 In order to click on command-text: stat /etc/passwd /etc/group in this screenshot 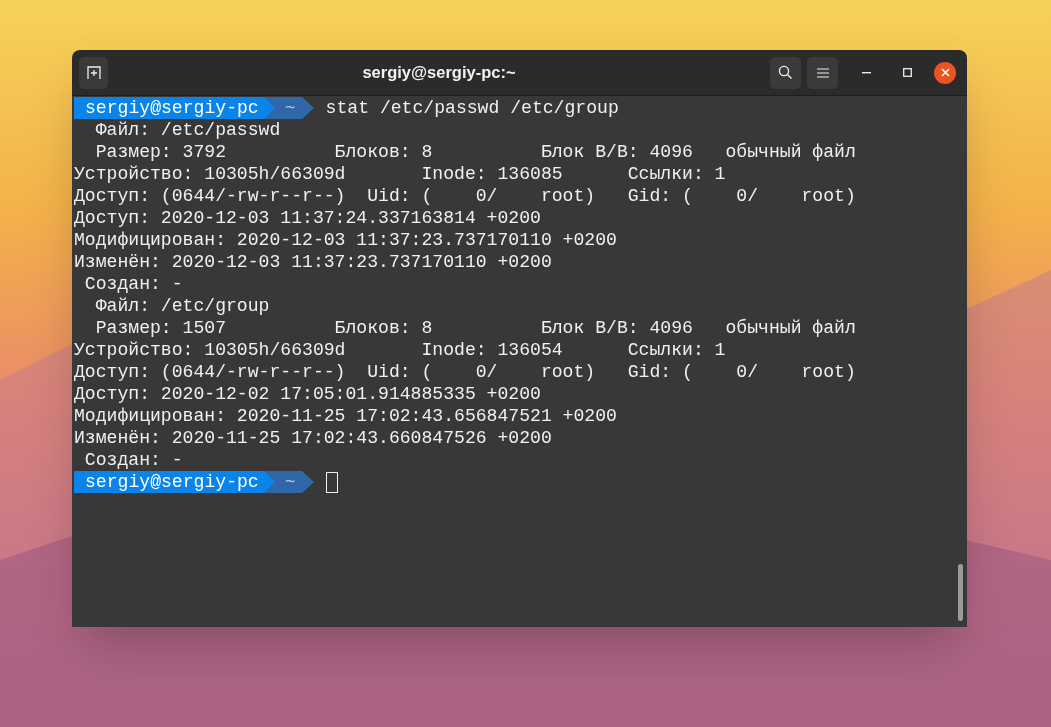, I will do `click(472, 108)`.